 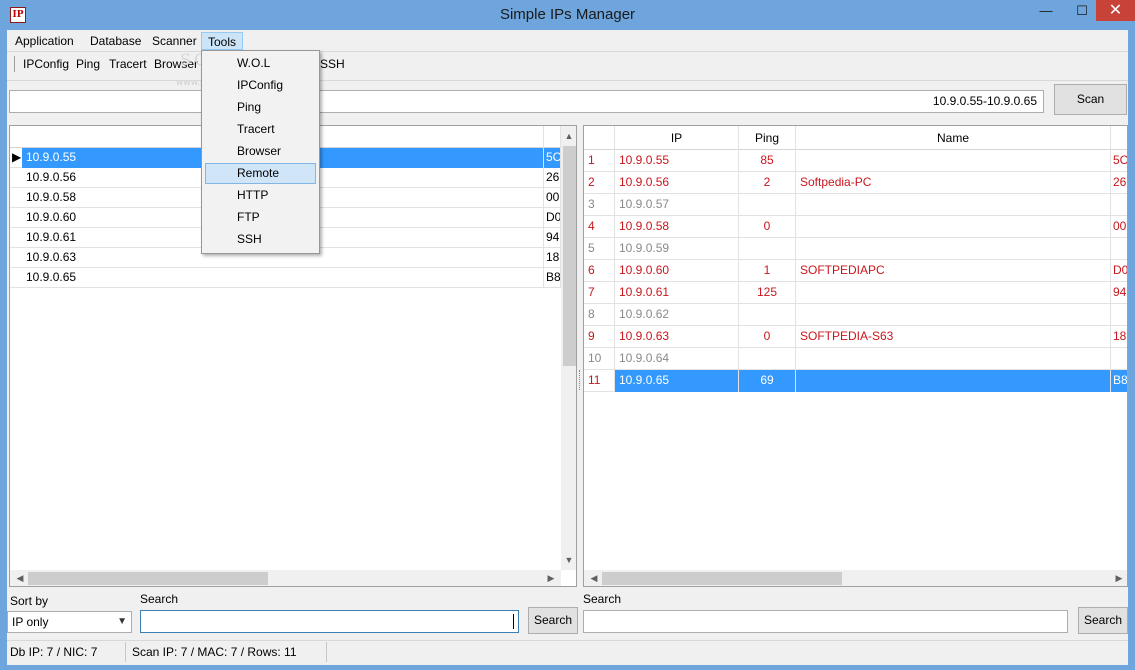 I want to click on table-row: 2 10.9.0.56 2 Softpedia-PC 26, so click(x=855, y=183).